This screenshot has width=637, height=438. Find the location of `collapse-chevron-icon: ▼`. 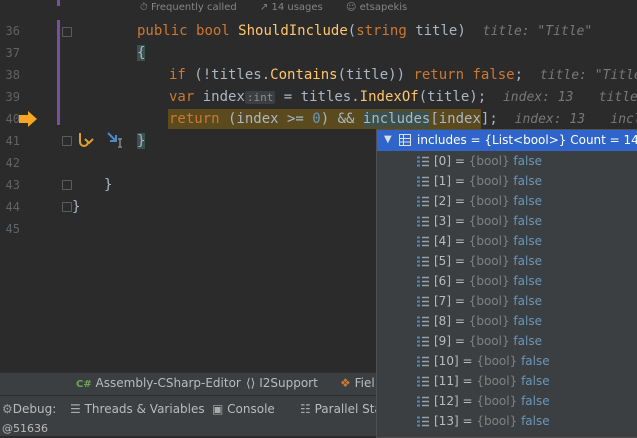

collapse-chevron-icon: ▼ is located at coordinates (388, 139).